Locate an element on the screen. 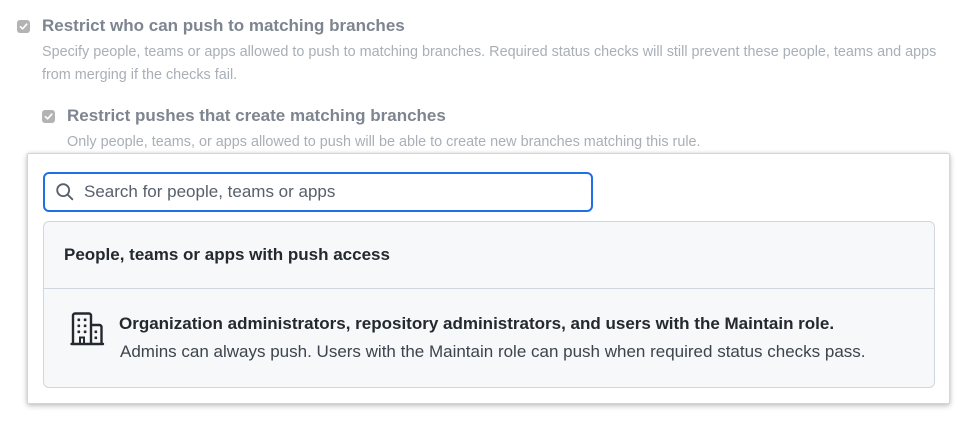 The width and height of the screenshot is (975, 425). search-box is located at coordinates (318, 192).